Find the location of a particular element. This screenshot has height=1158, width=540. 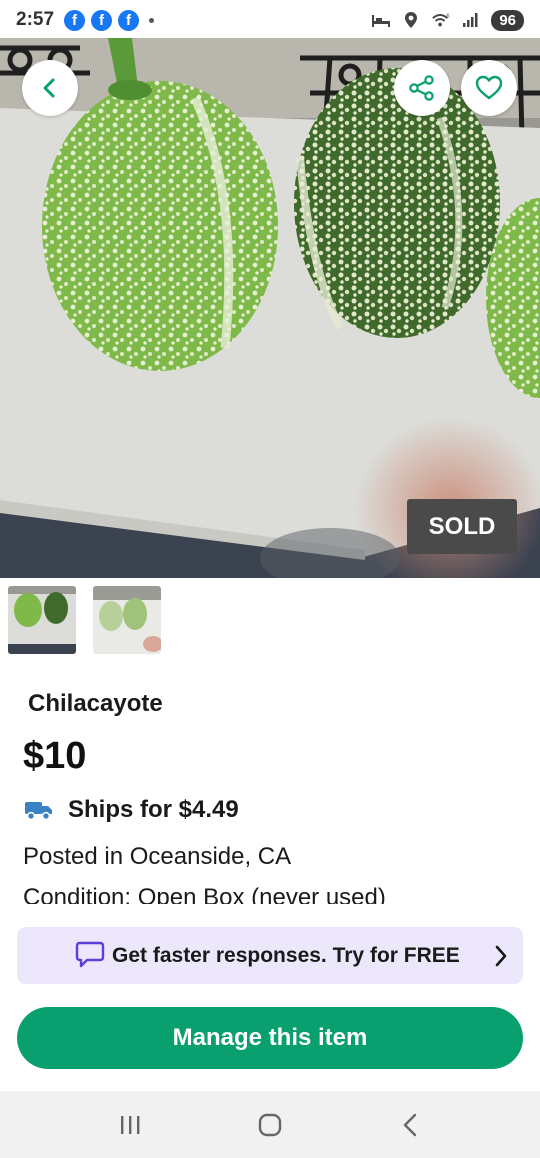

location-icon is located at coordinates (411, 20).